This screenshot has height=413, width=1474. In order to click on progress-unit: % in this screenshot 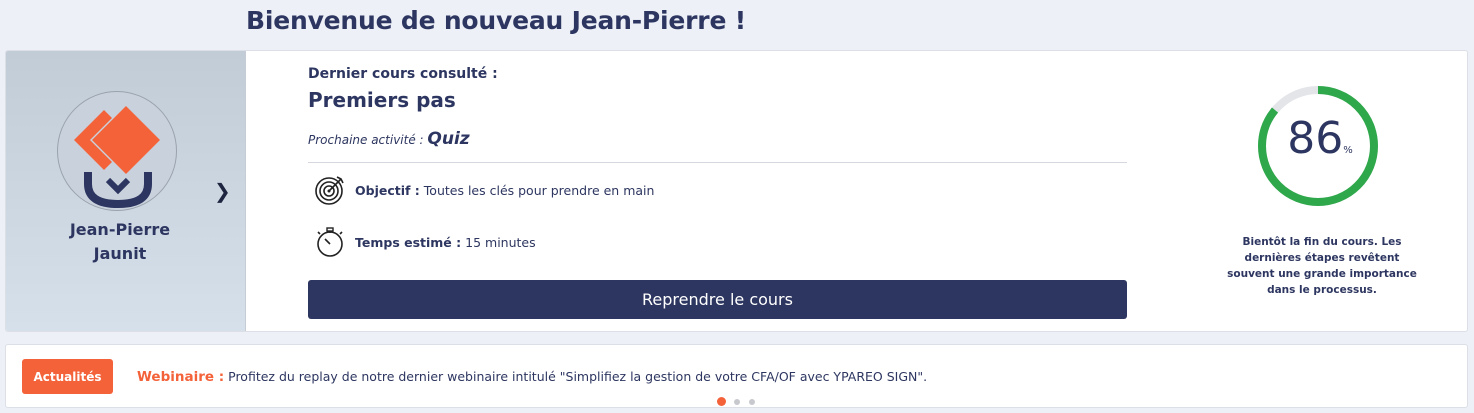, I will do `click(1348, 150)`.